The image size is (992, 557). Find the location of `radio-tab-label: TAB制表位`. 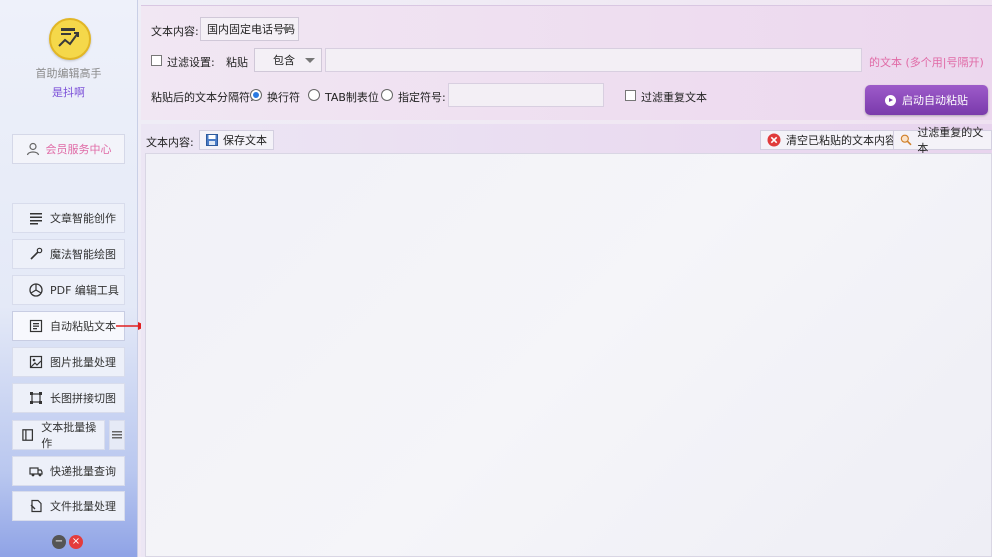

radio-tab-label: TAB制表位 is located at coordinates (352, 97).